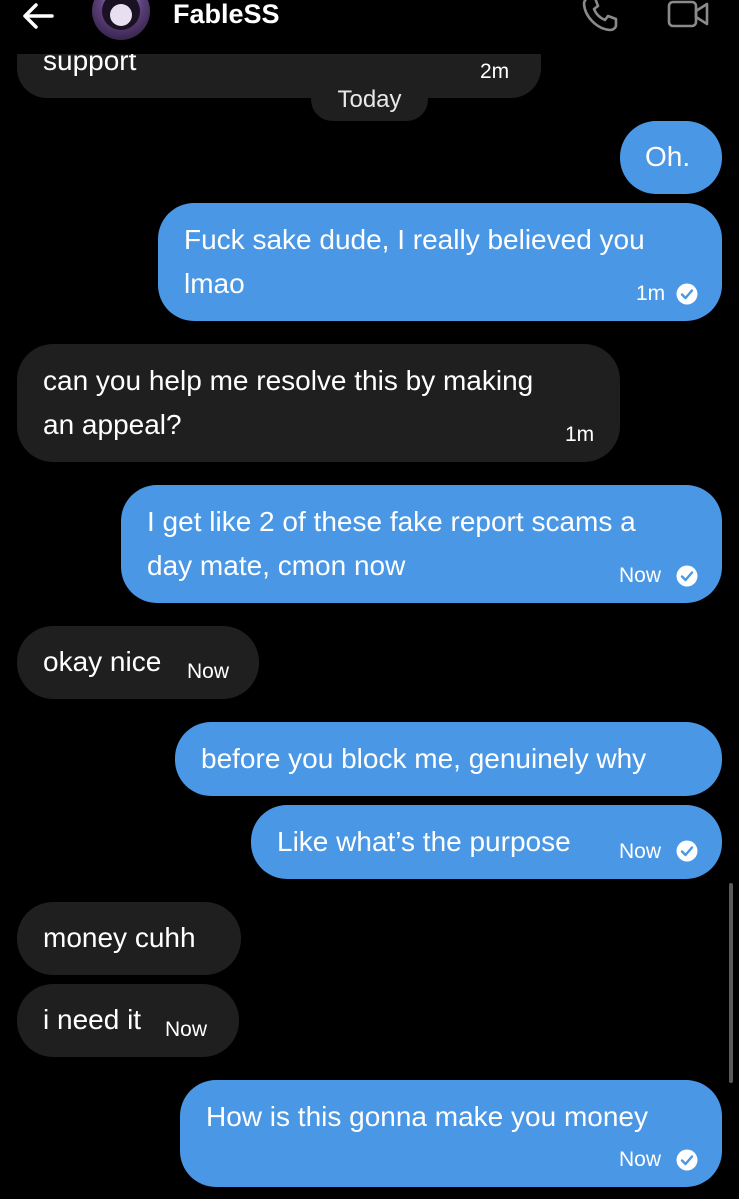 This screenshot has height=1199, width=739. I want to click on message-text: i need it, so click(92, 1019).